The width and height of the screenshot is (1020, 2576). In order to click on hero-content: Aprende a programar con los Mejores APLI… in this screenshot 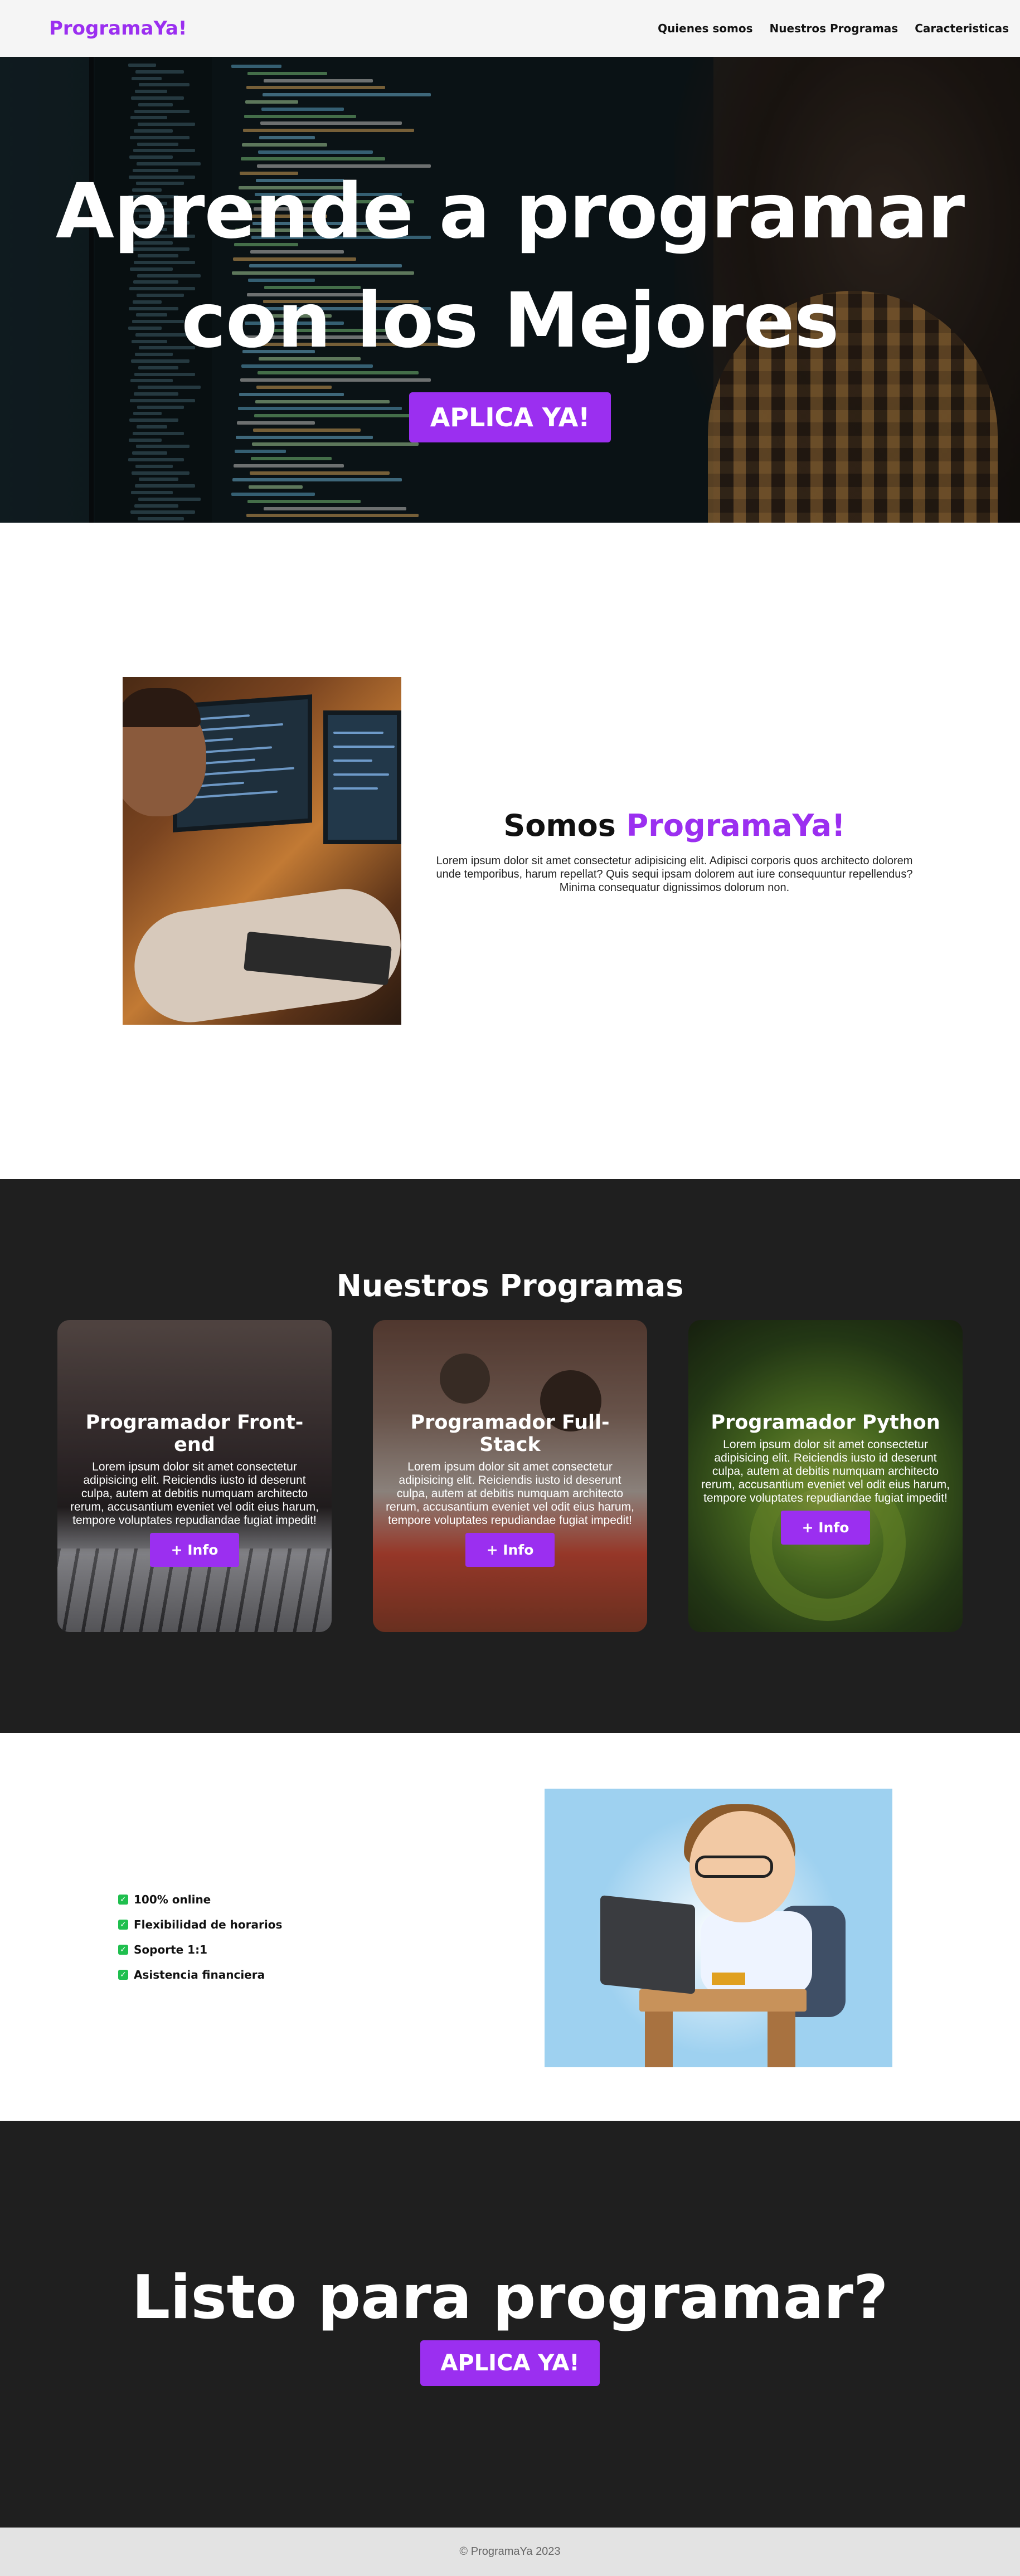, I will do `click(510, 300)`.